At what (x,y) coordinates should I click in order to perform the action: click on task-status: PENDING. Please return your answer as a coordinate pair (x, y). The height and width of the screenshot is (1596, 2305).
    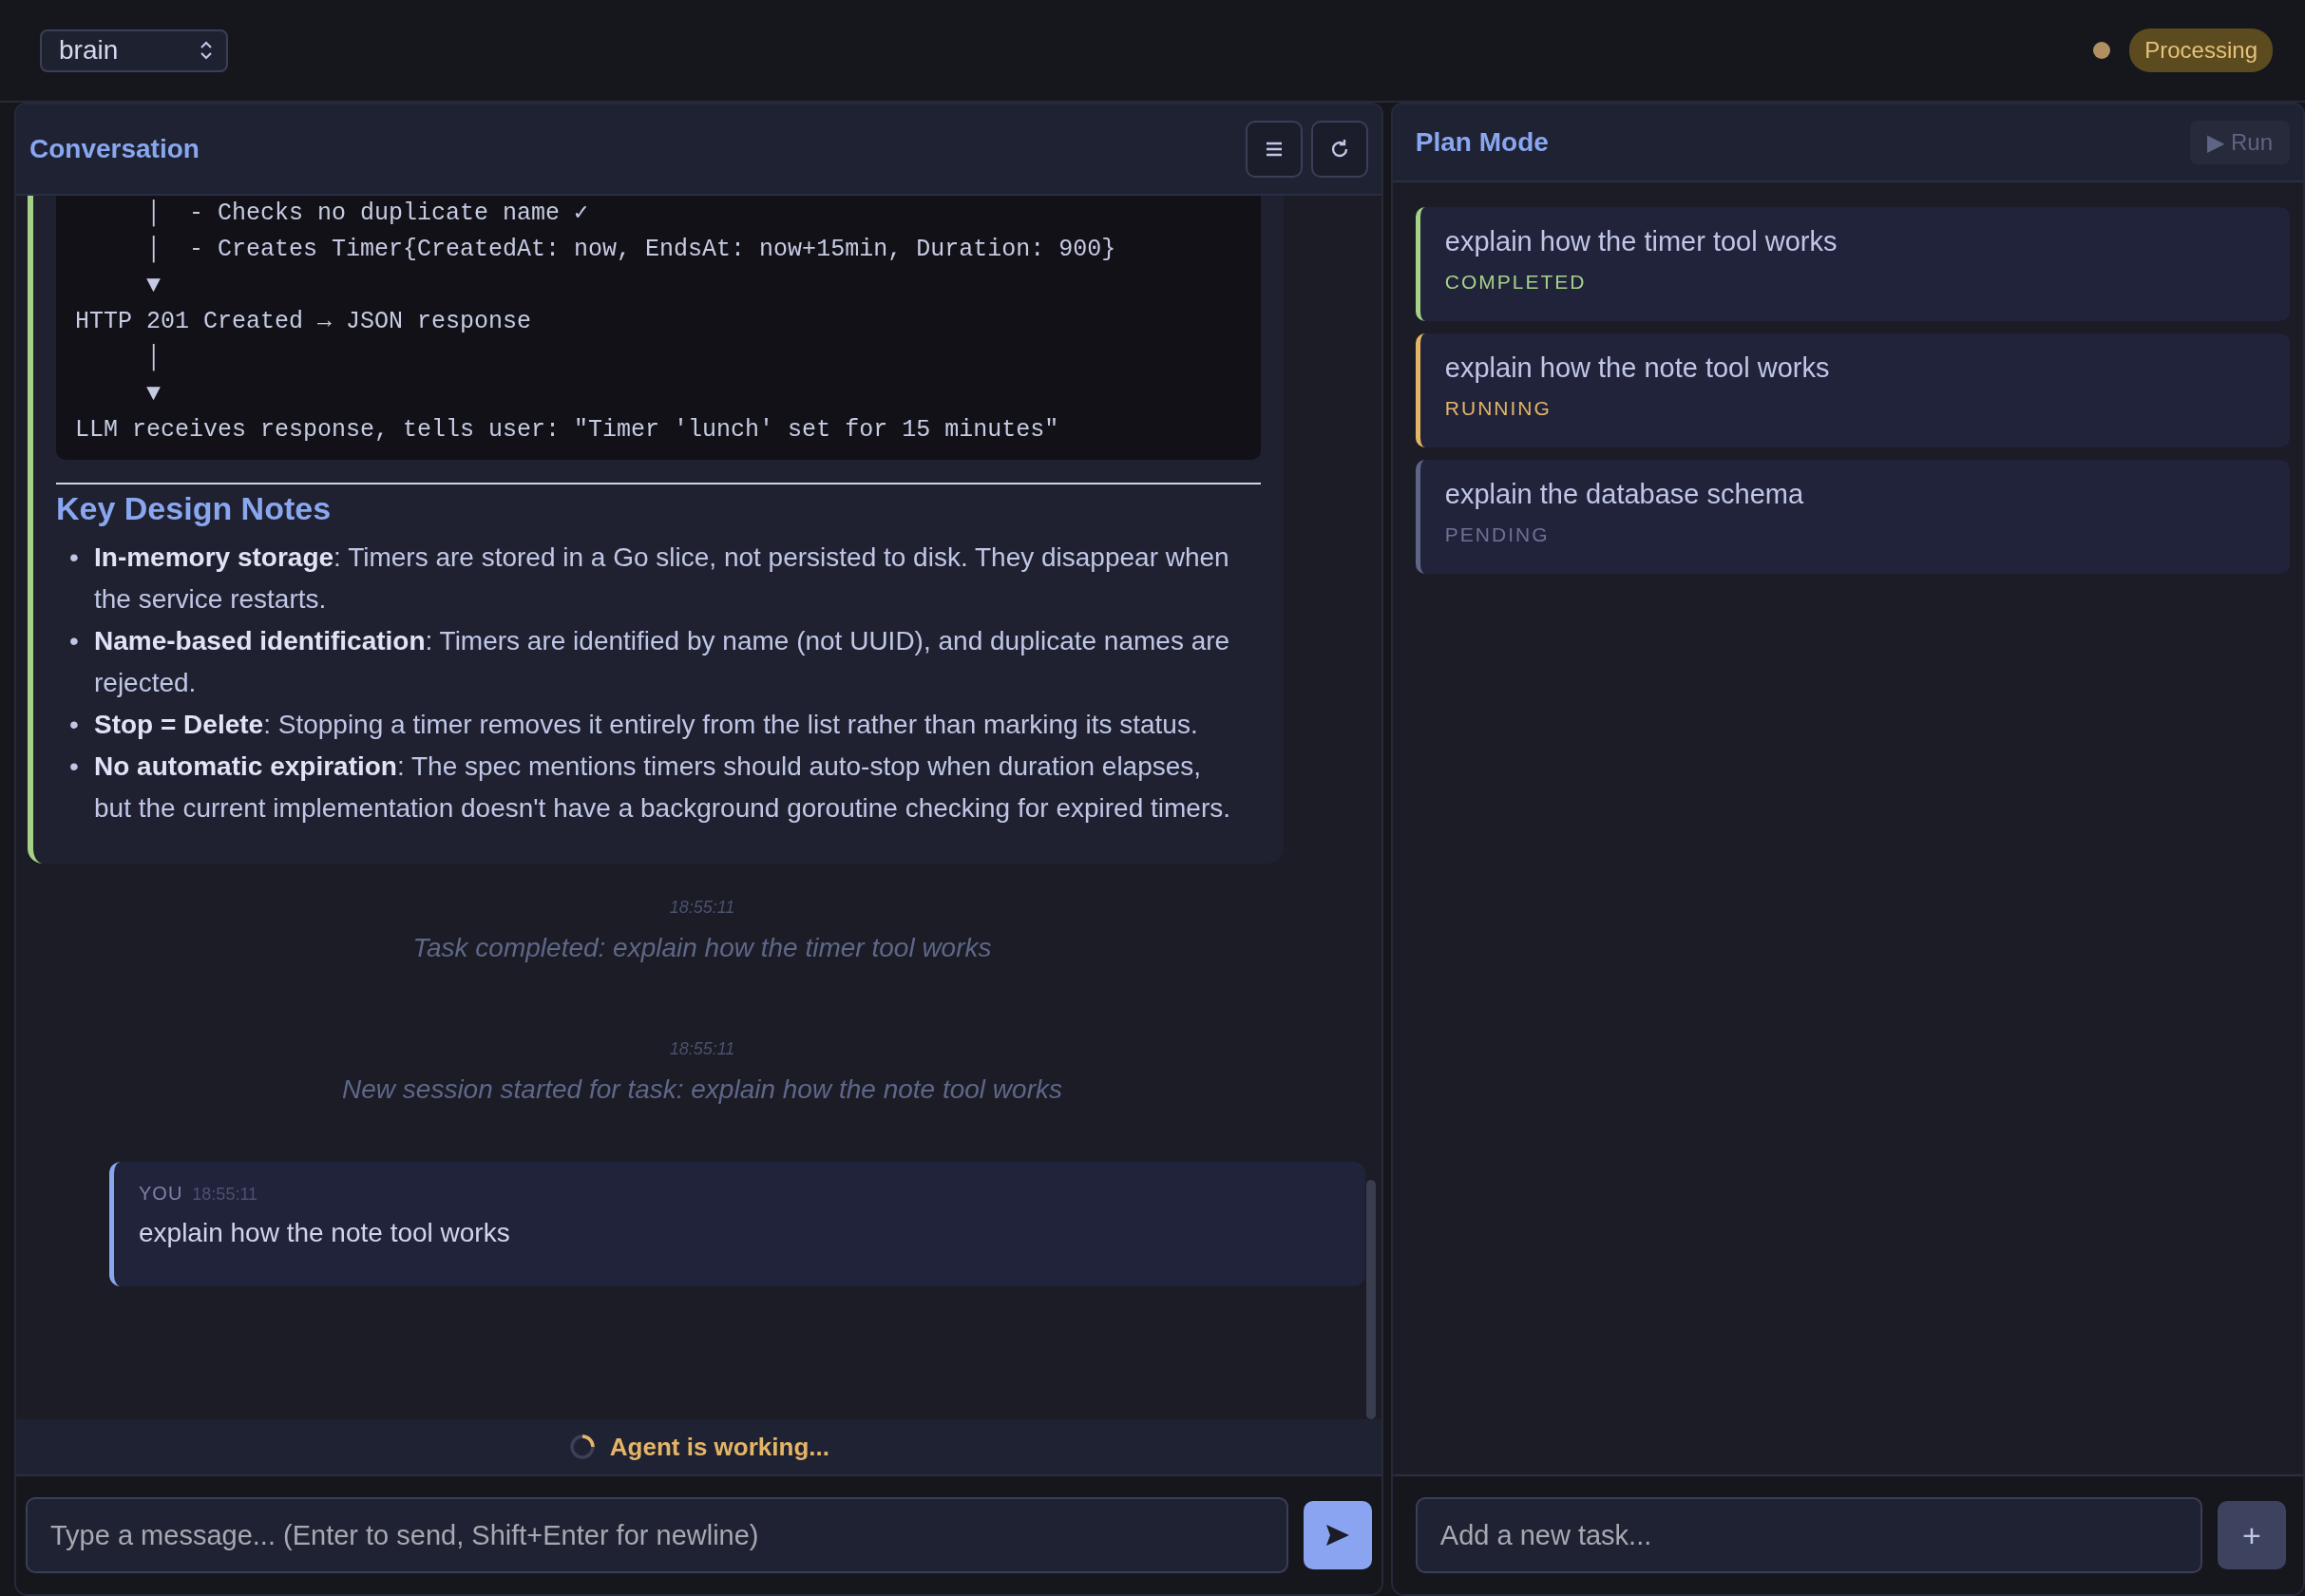
    Looking at the image, I should click on (1497, 534).